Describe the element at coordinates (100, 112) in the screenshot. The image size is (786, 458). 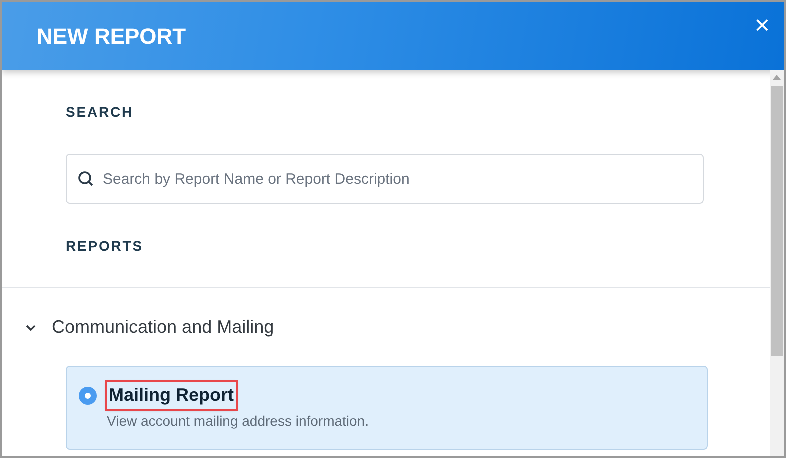
I see `search-label: SEARCH` at that location.